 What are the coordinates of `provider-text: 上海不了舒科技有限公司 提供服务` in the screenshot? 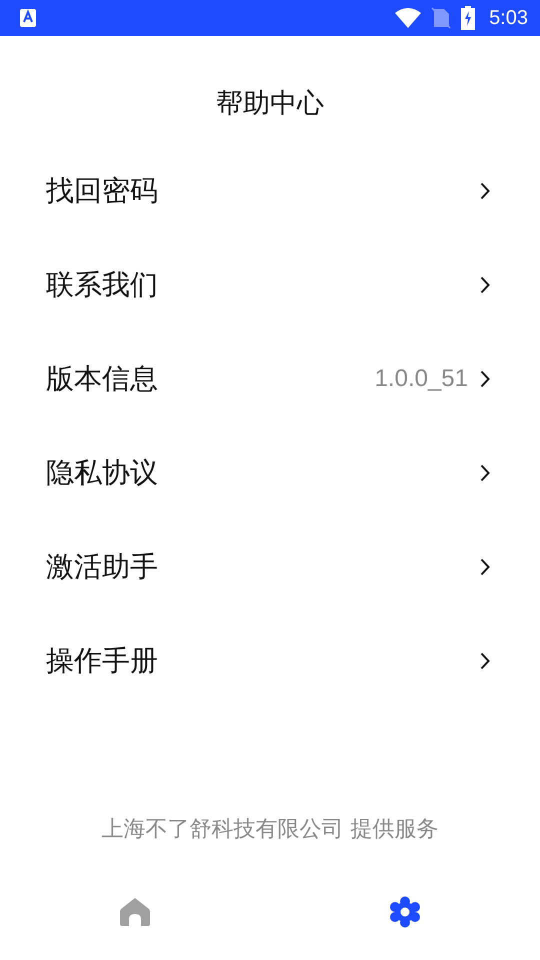 It's located at (270, 830).